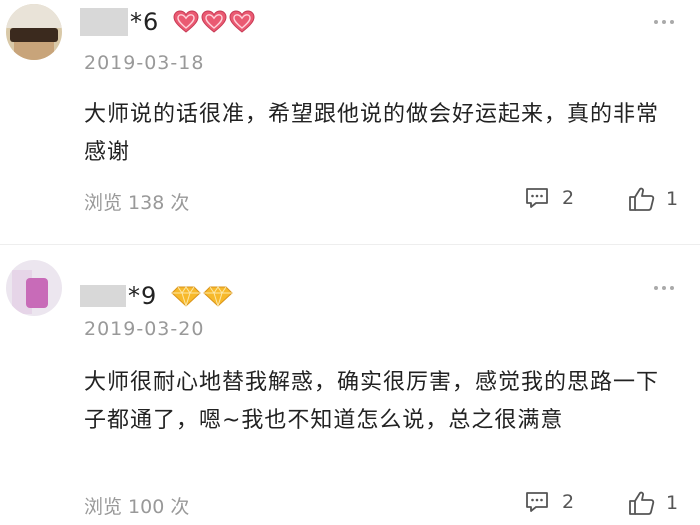 The width and height of the screenshot is (700, 525). What do you see at coordinates (384, 506) in the screenshot?
I see `comment-footer: 浏览 100 次 2 1` at bounding box center [384, 506].